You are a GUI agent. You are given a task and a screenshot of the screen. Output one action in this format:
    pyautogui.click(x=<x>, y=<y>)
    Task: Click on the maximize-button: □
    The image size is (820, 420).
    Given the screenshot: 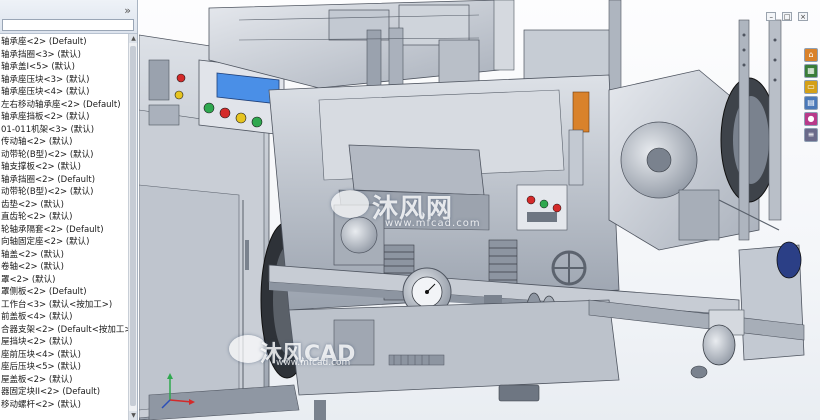 What is the action you would take?
    pyautogui.click(x=787, y=16)
    